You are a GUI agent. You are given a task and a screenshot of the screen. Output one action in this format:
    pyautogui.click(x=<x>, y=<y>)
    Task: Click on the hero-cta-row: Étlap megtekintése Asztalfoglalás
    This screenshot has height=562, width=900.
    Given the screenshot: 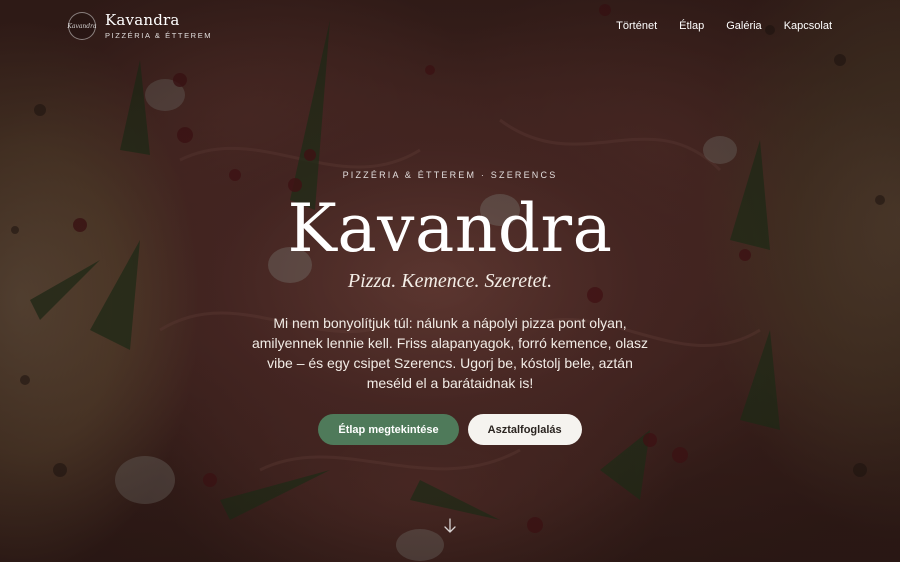 What is the action you would take?
    pyautogui.click(x=450, y=429)
    